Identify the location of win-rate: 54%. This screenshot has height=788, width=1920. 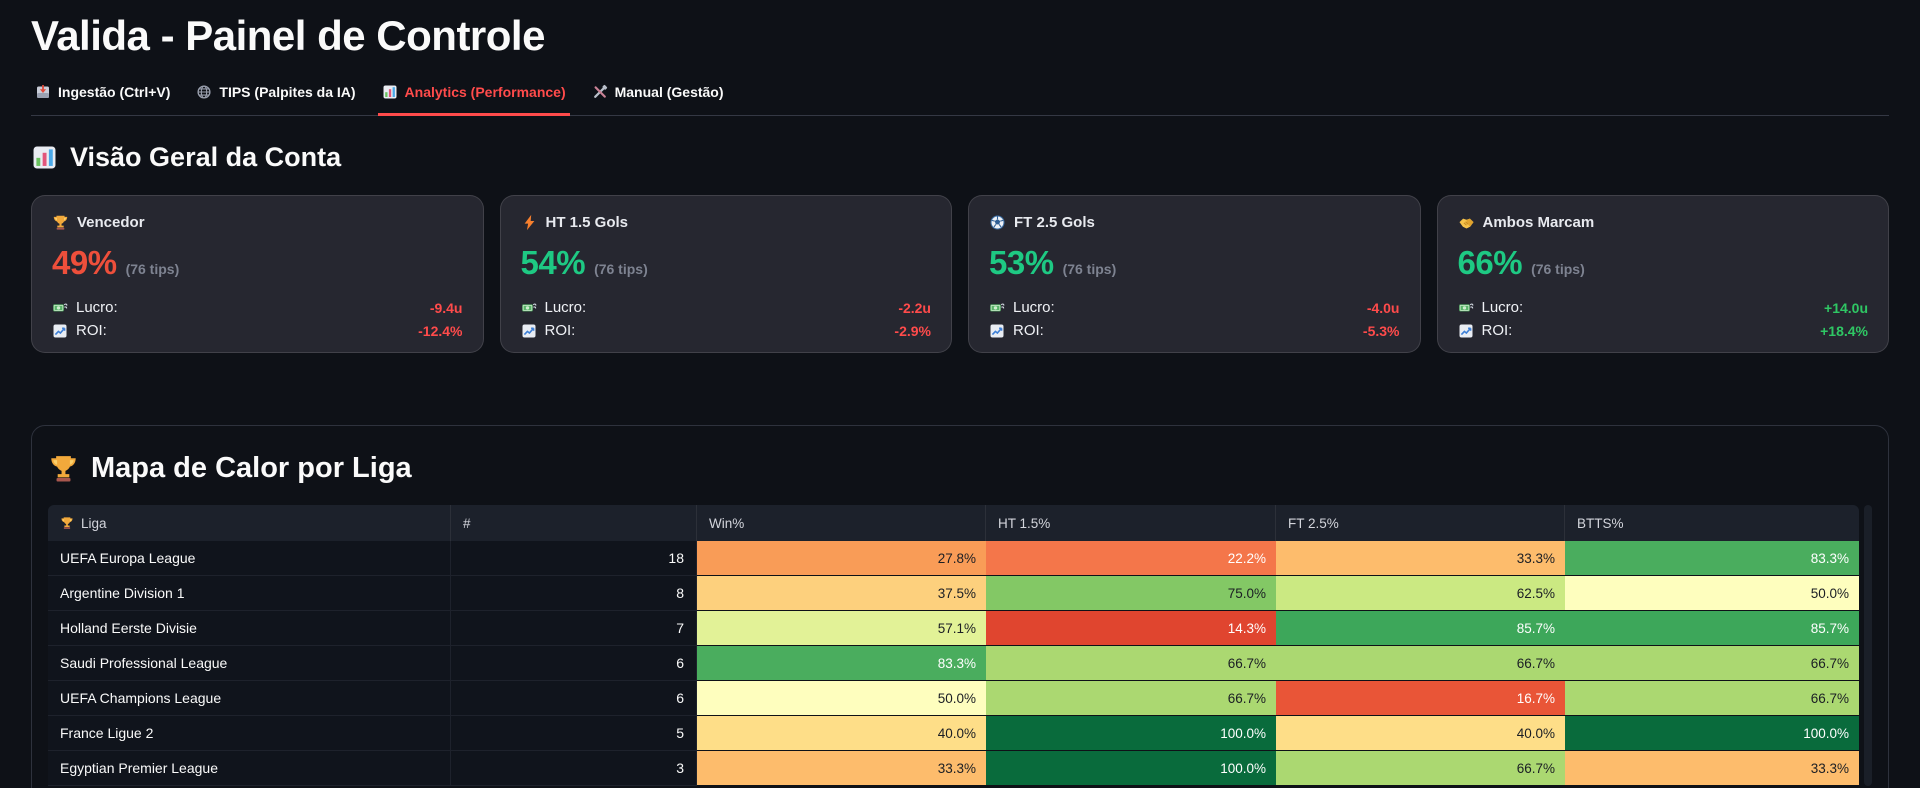
(553, 263).